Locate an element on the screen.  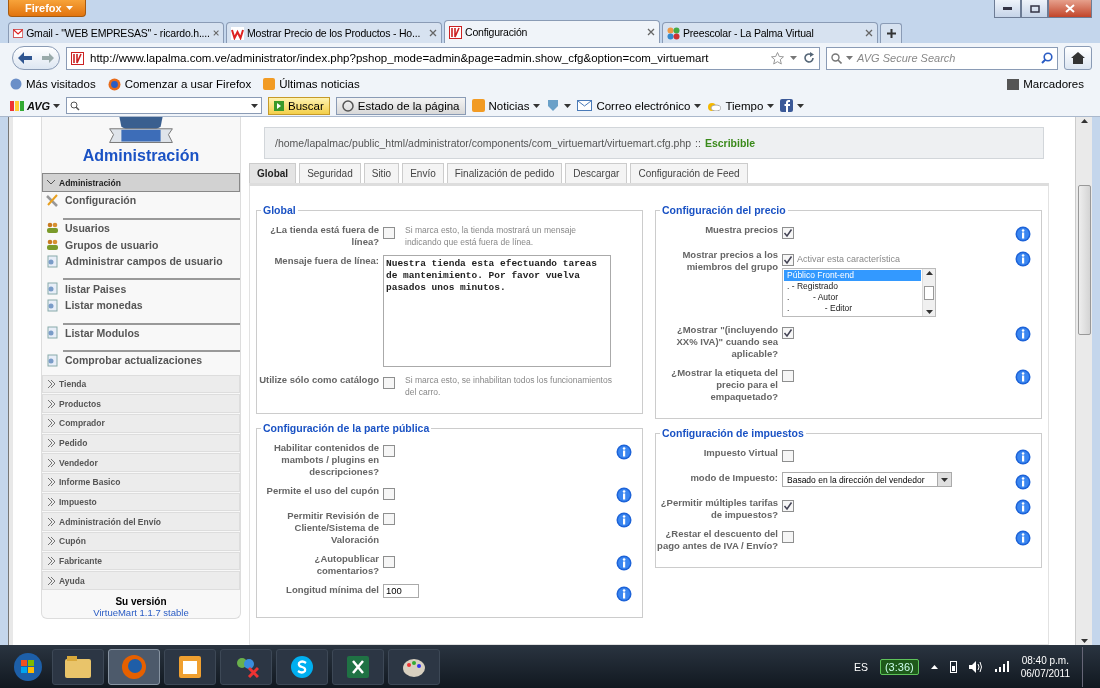
bookmark-link: Más visitados is located at coordinates (53, 84).